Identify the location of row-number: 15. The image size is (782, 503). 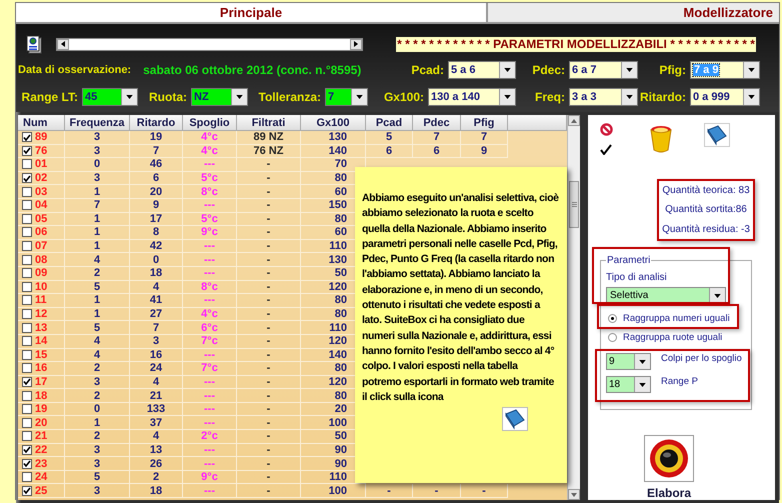
(41, 354).